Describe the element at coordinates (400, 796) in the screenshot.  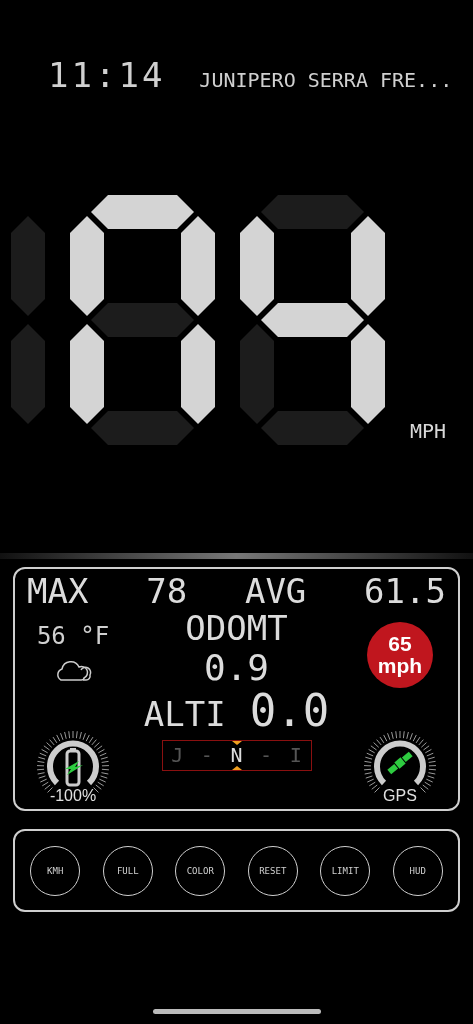
I see `gps-label: GPS` at that location.